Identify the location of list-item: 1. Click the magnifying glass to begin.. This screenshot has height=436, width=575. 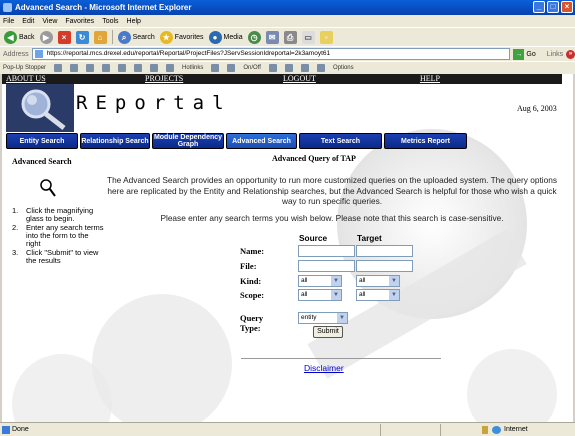
(53, 214).